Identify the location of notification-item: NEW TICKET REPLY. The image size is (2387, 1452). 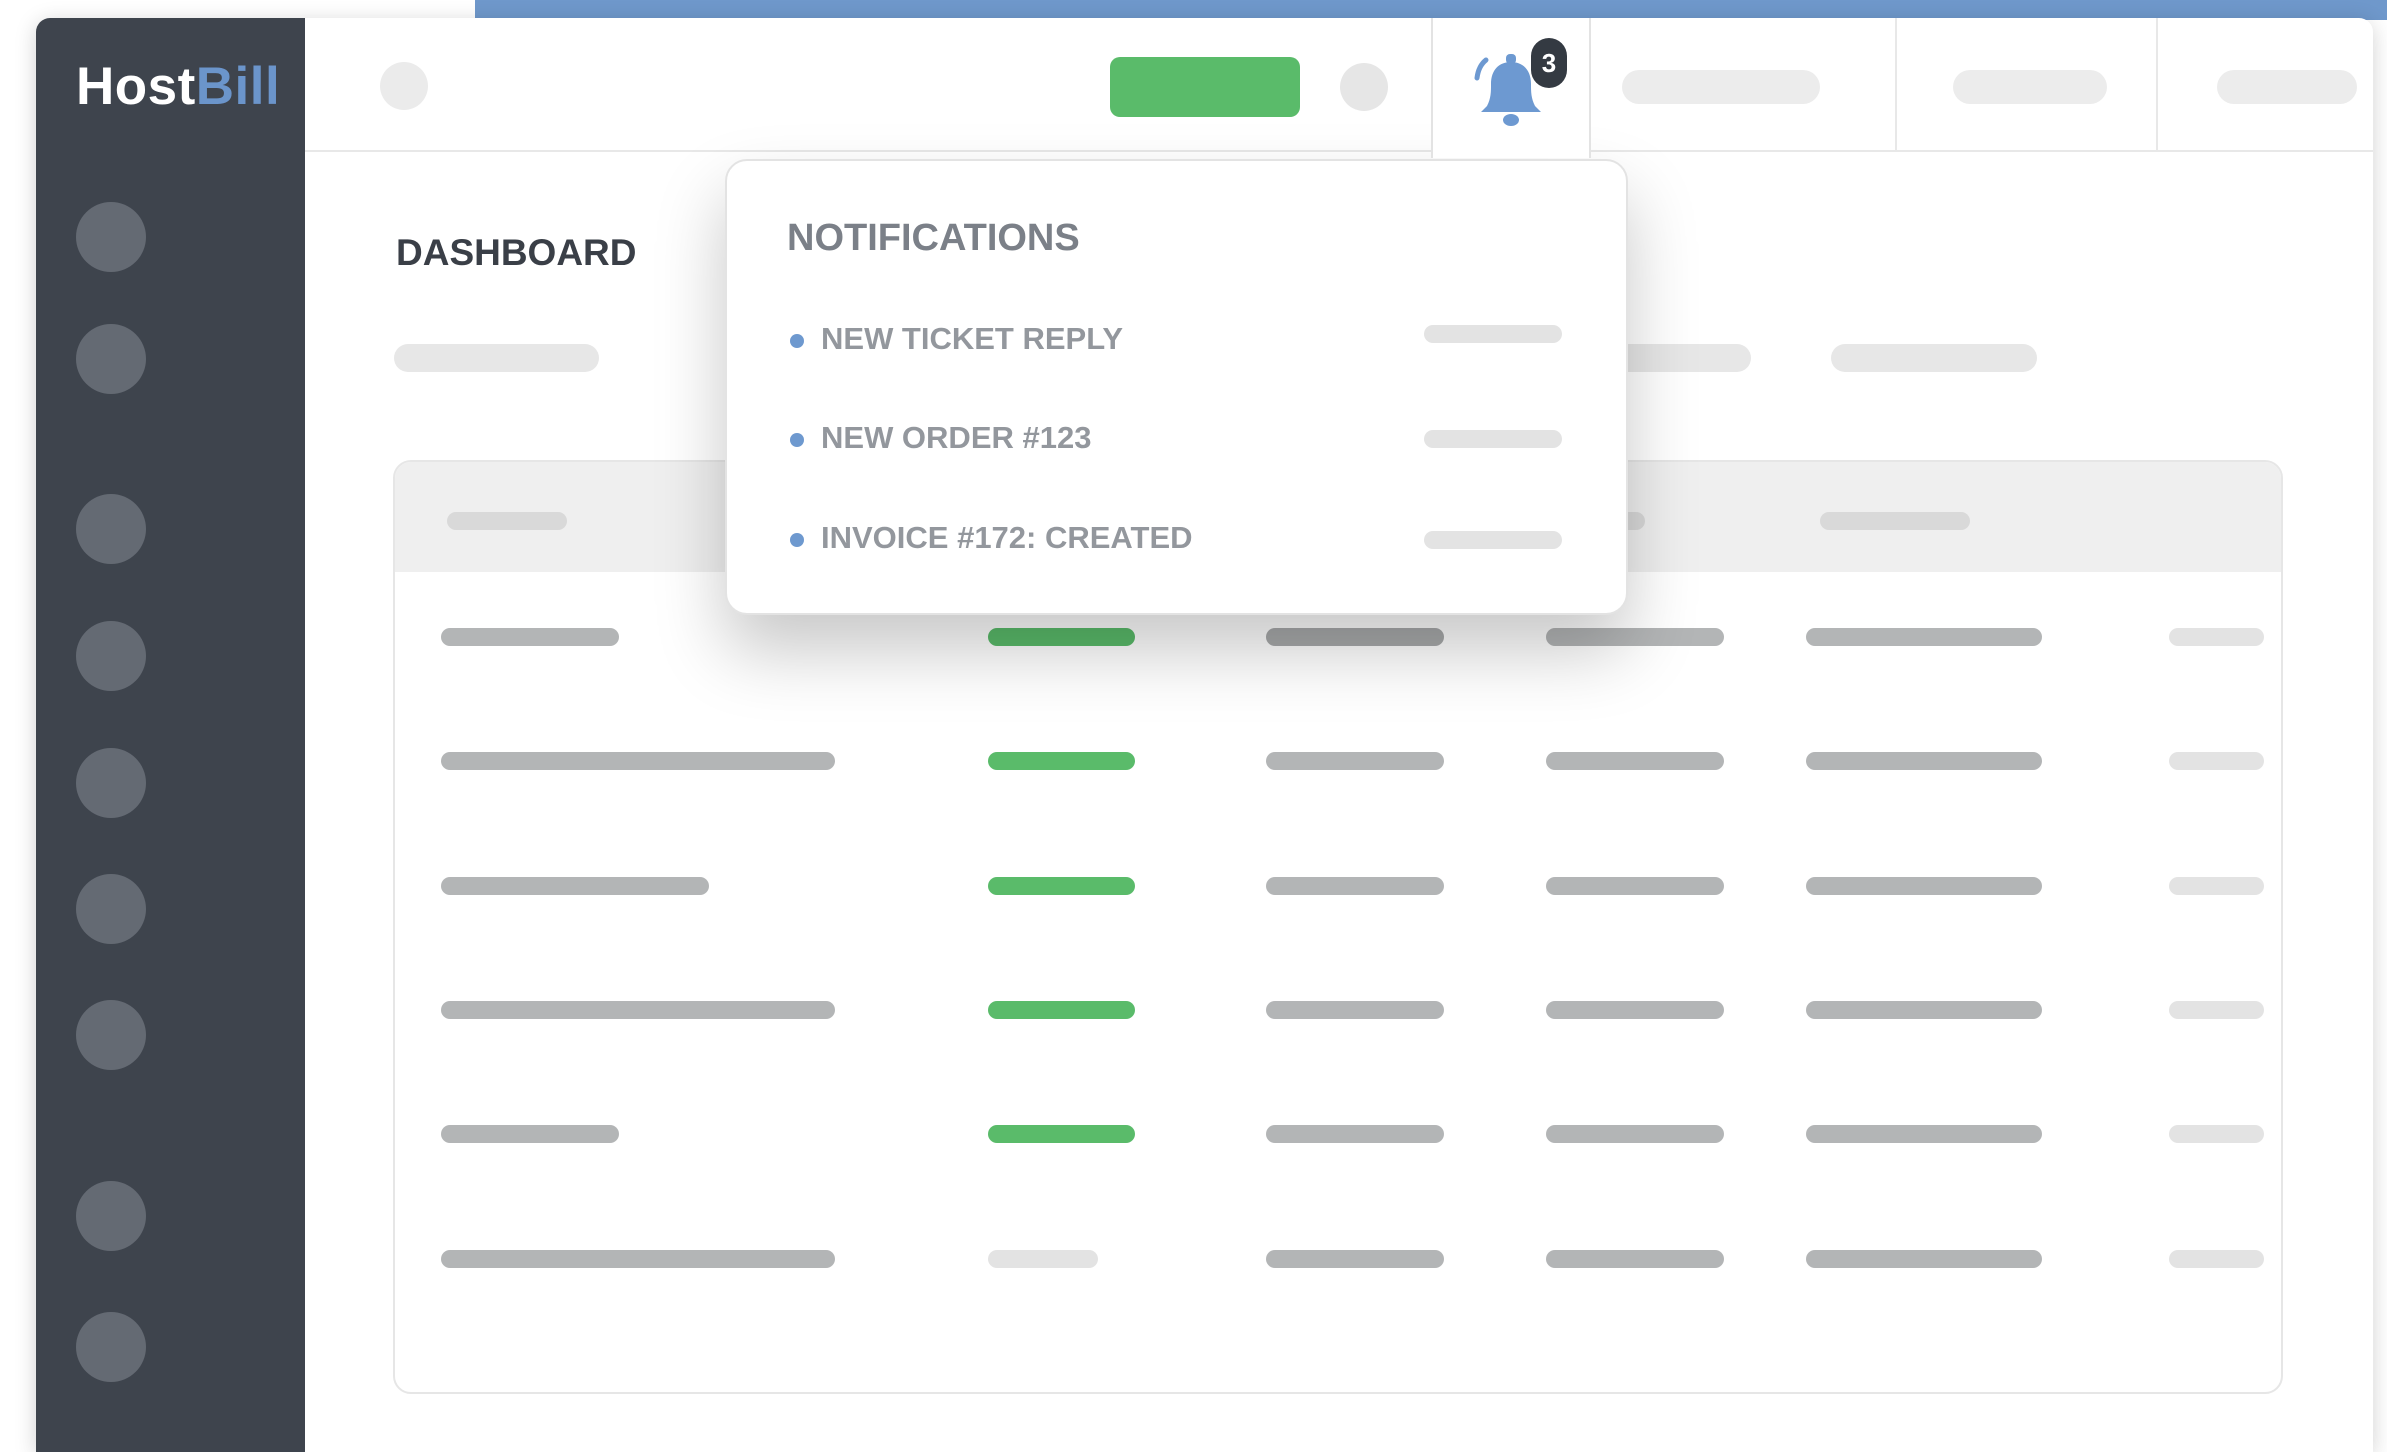
(1187, 340).